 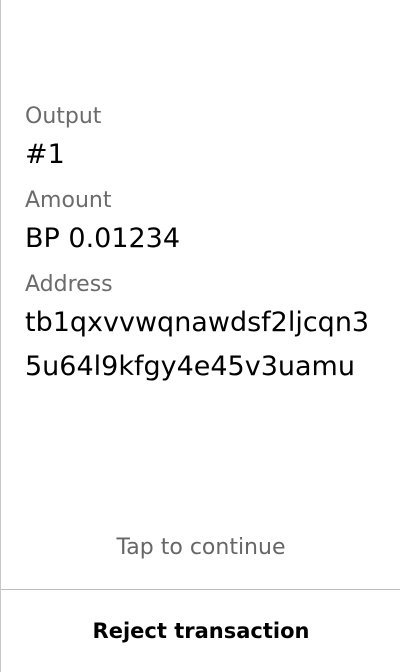 What do you see at coordinates (69, 284) in the screenshot?
I see `address-label: Address` at bounding box center [69, 284].